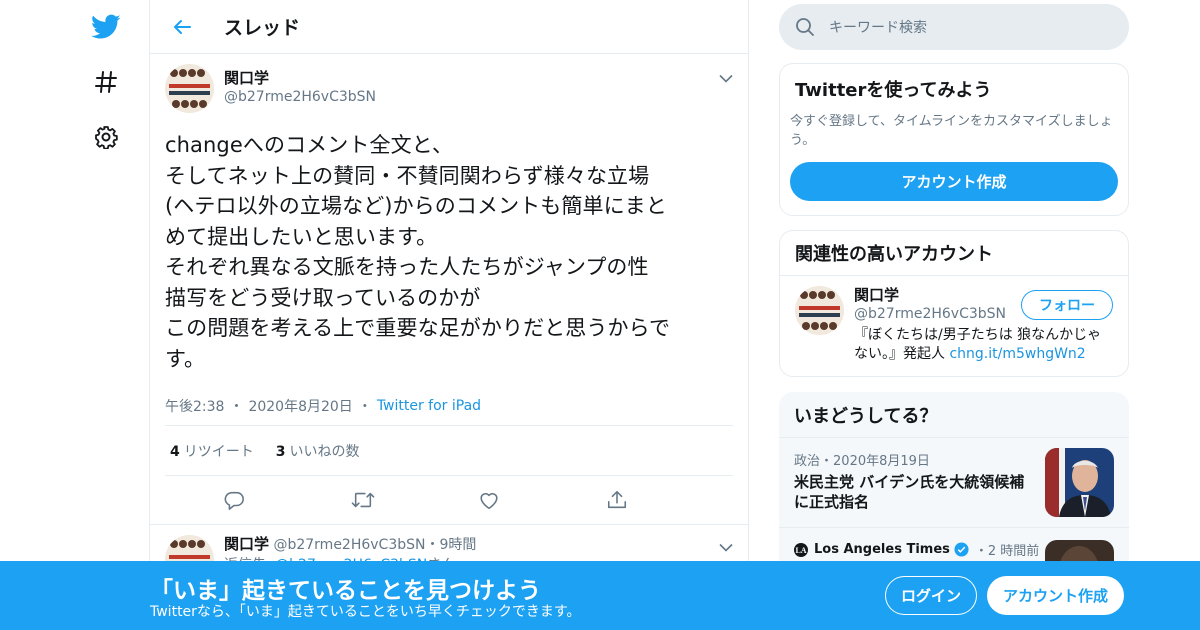 This screenshot has height=630, width=1200. I want to click on back-arrow-icon, so click(182, 26).